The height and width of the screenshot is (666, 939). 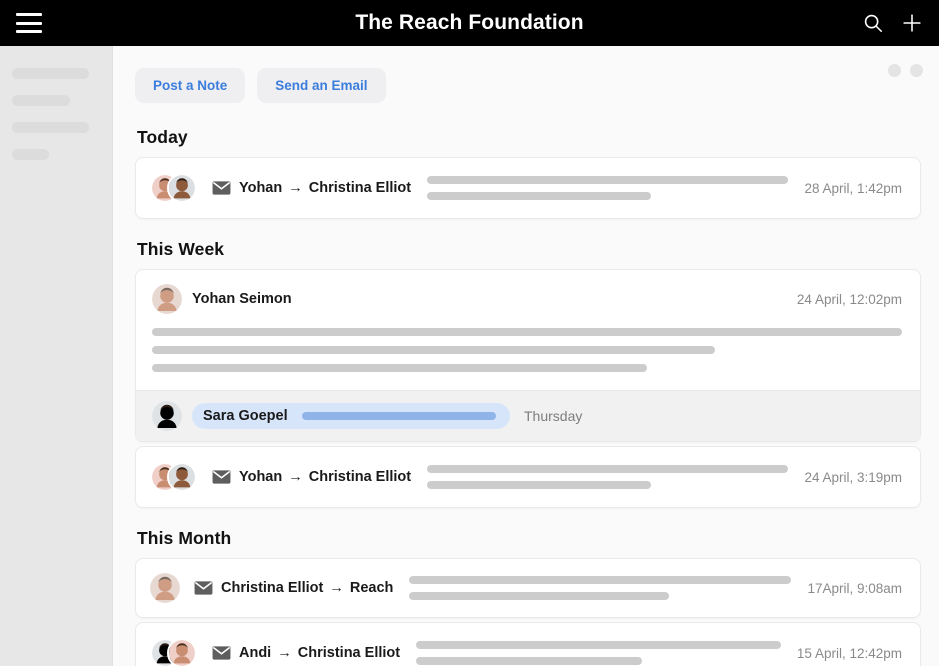 What do you see at coordinates (905, 70) in the screenshot?
I see `window-dots` at bounding box center [905, 70].